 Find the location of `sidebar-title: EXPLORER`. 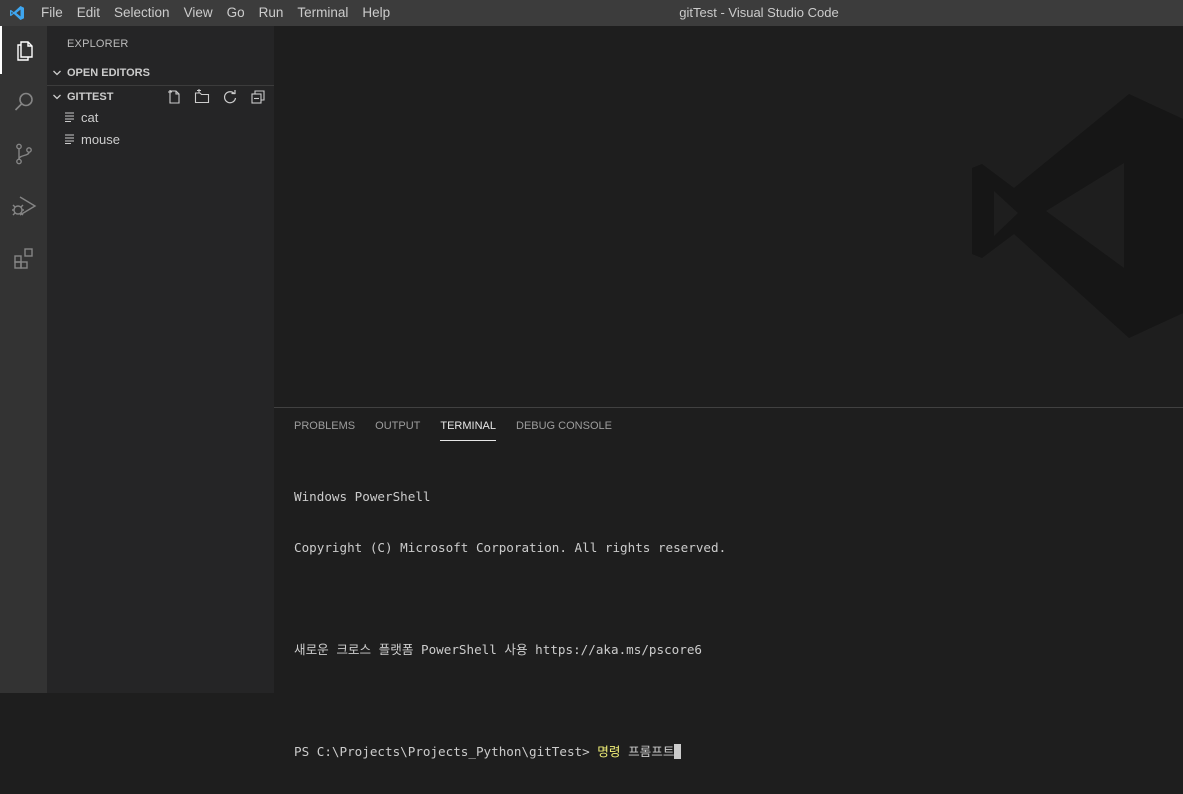

sidebar-title: EXPLORER is located at coordinates (98, 44).